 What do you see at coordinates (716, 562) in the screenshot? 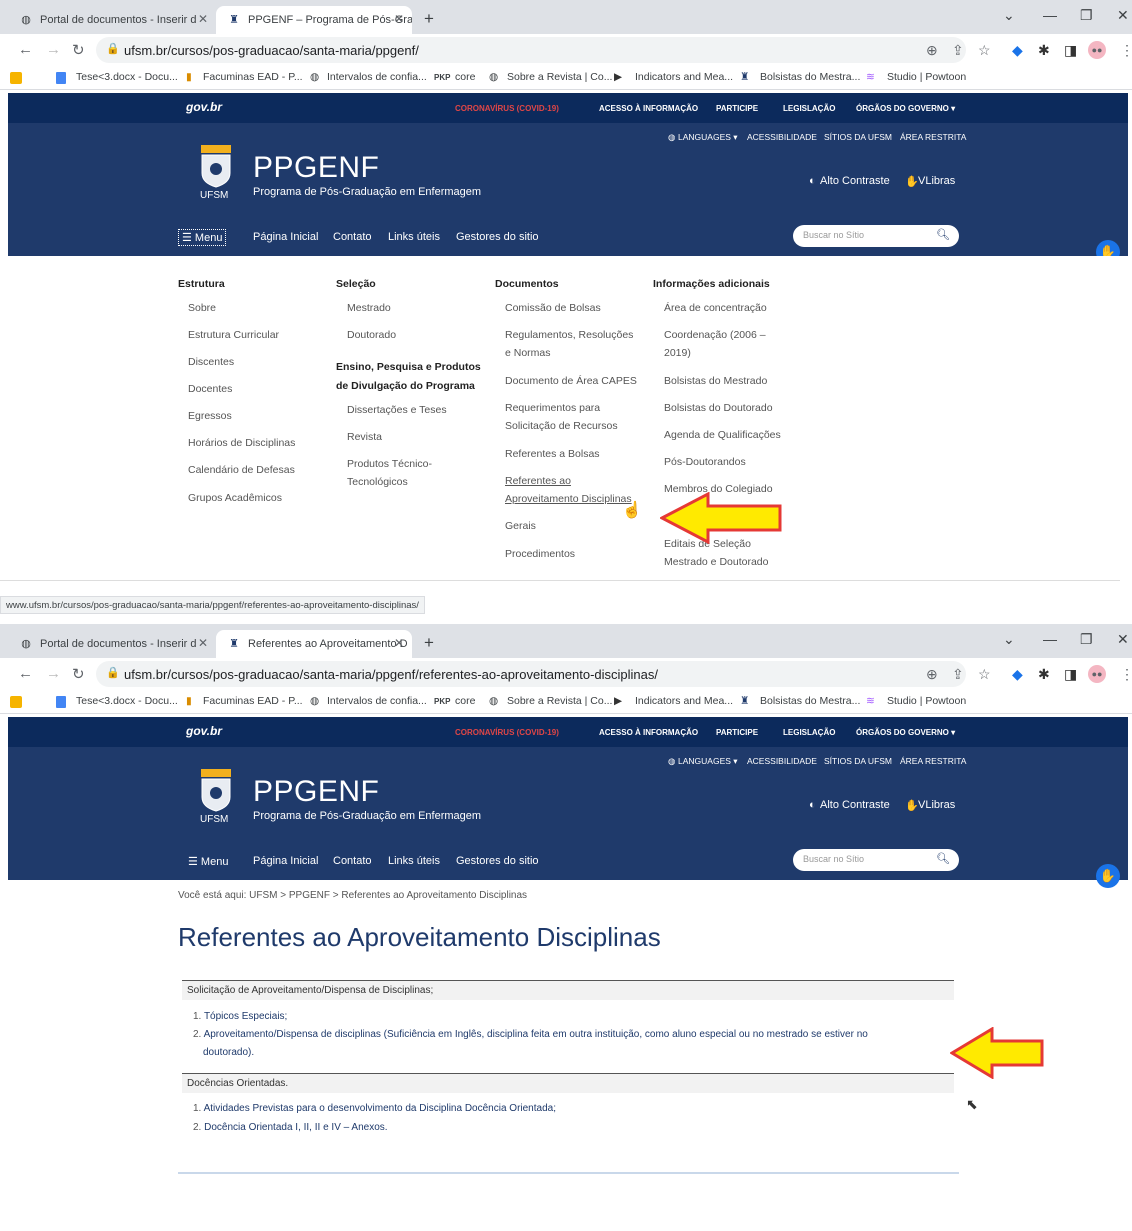
I see `menu-item-editais-line2: Mestrado e Doutorado` at bounding box center [716, 562].